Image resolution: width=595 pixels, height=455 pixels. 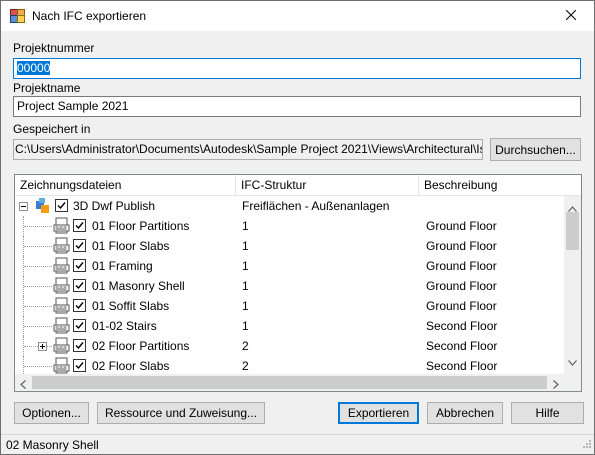 What do you see at coordinates (23, 206) in the screenshot?
I see `collapse-toggle` at bounding box center [23, 206].